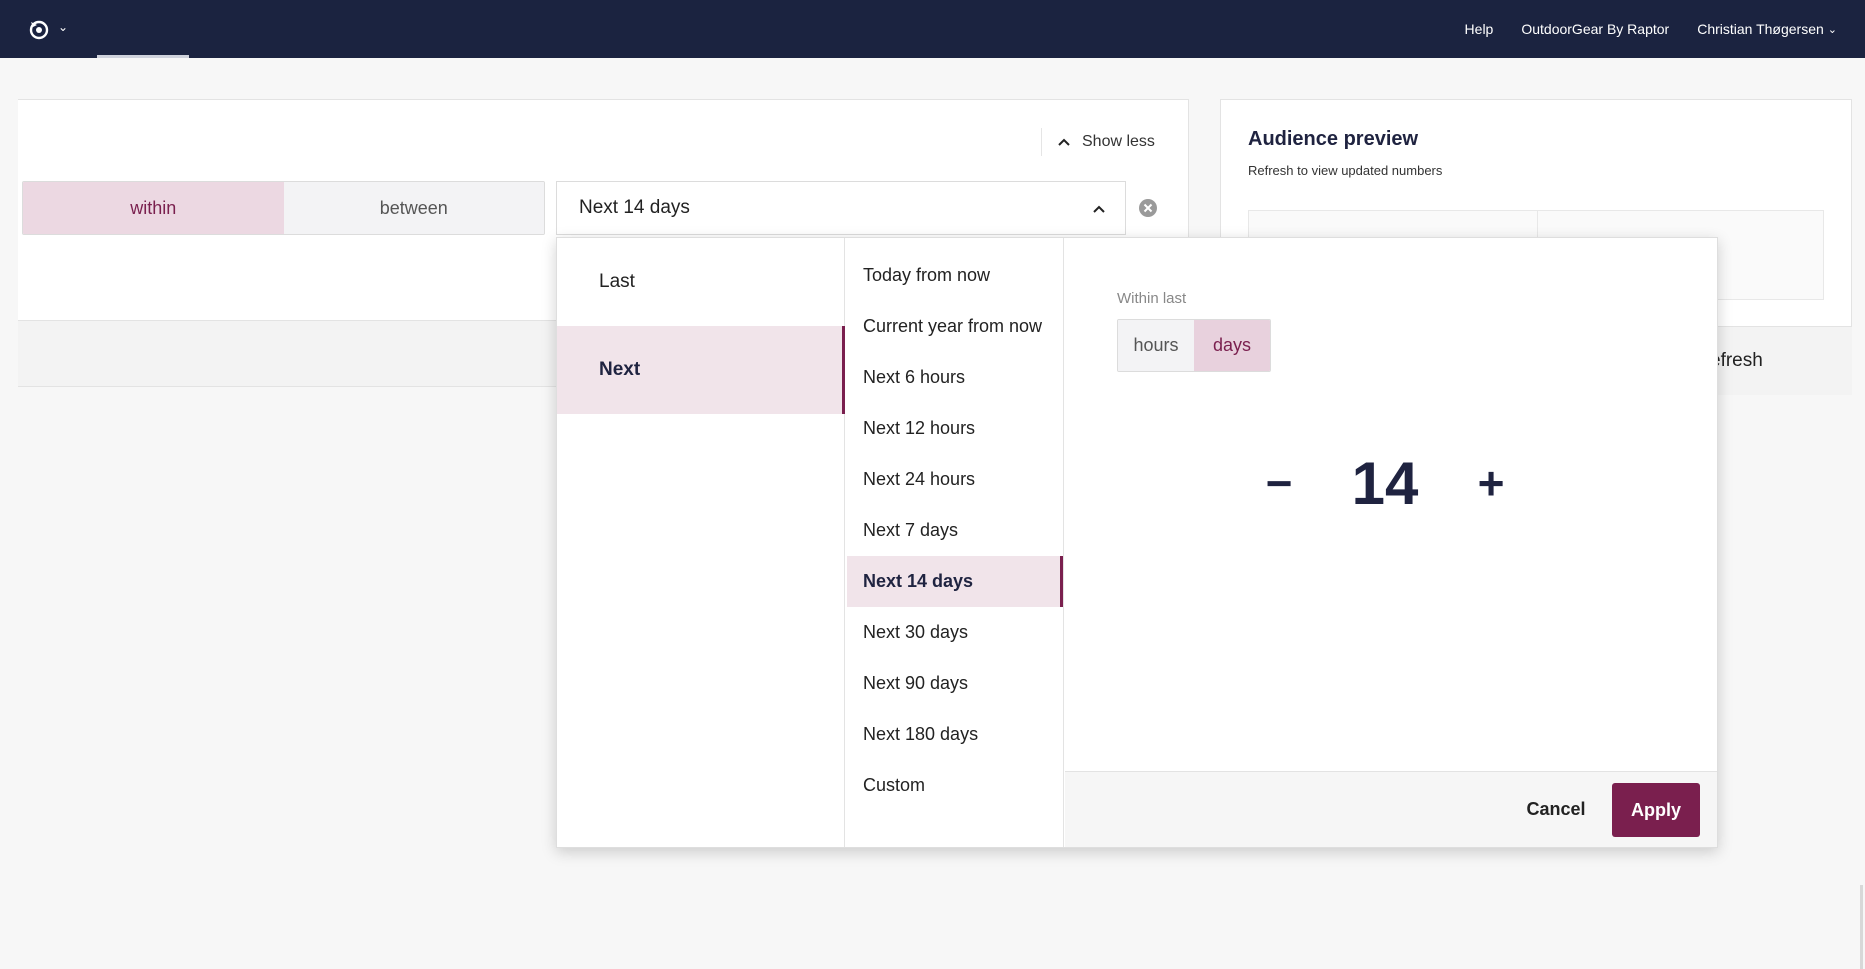 The height and width of the screenshot is (969, 1865). Describe the element at coordinates (153, 208) in the screenshot. I see `mode-within-button: within` at that location.